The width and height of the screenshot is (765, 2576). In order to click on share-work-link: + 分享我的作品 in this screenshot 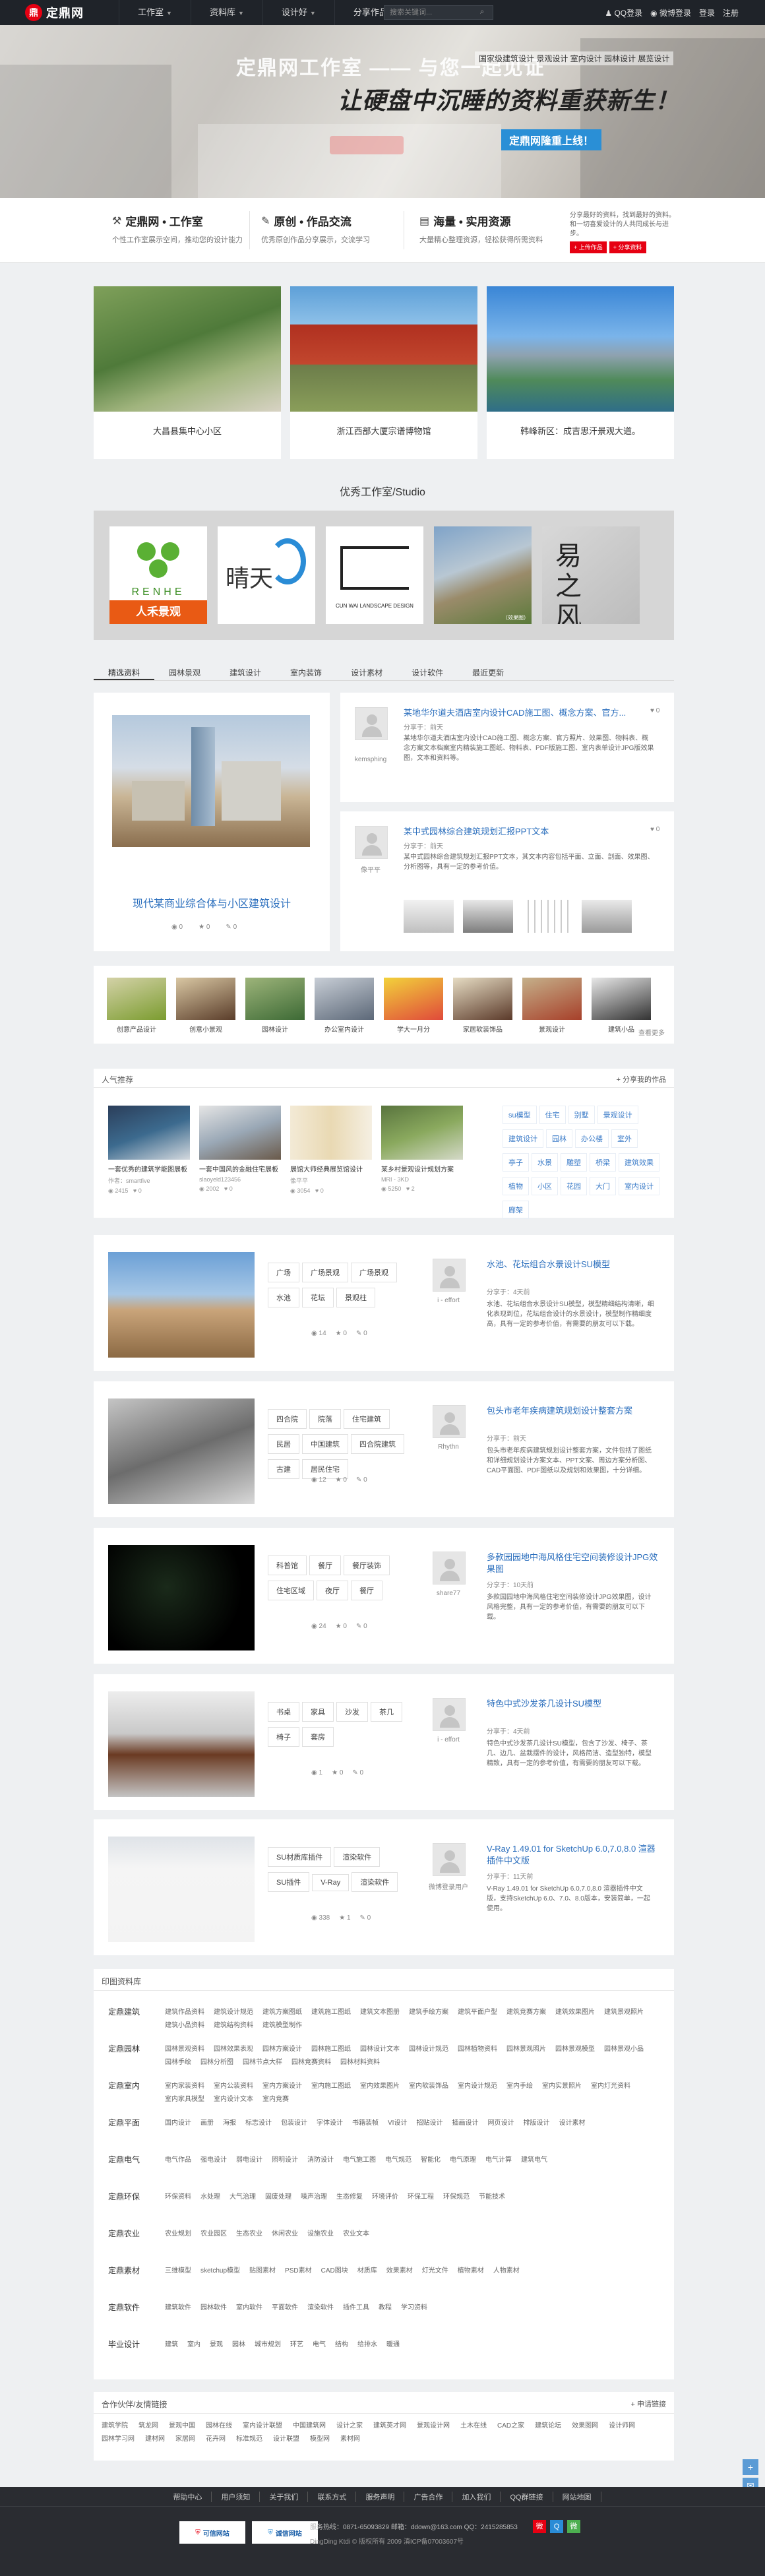, I will do `click(641, 1079)`.